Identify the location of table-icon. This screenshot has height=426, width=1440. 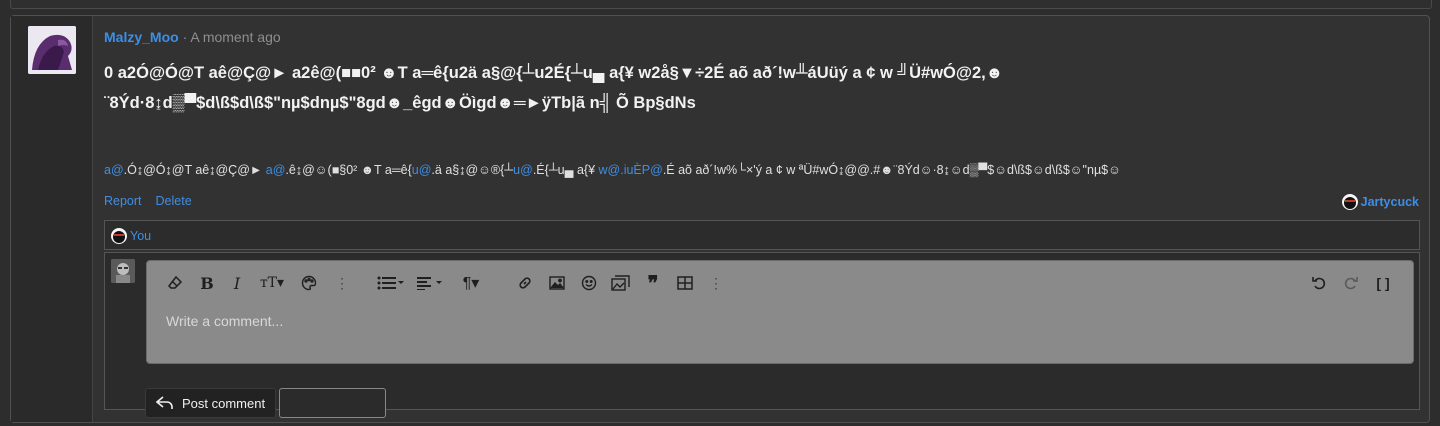
(685, 283).